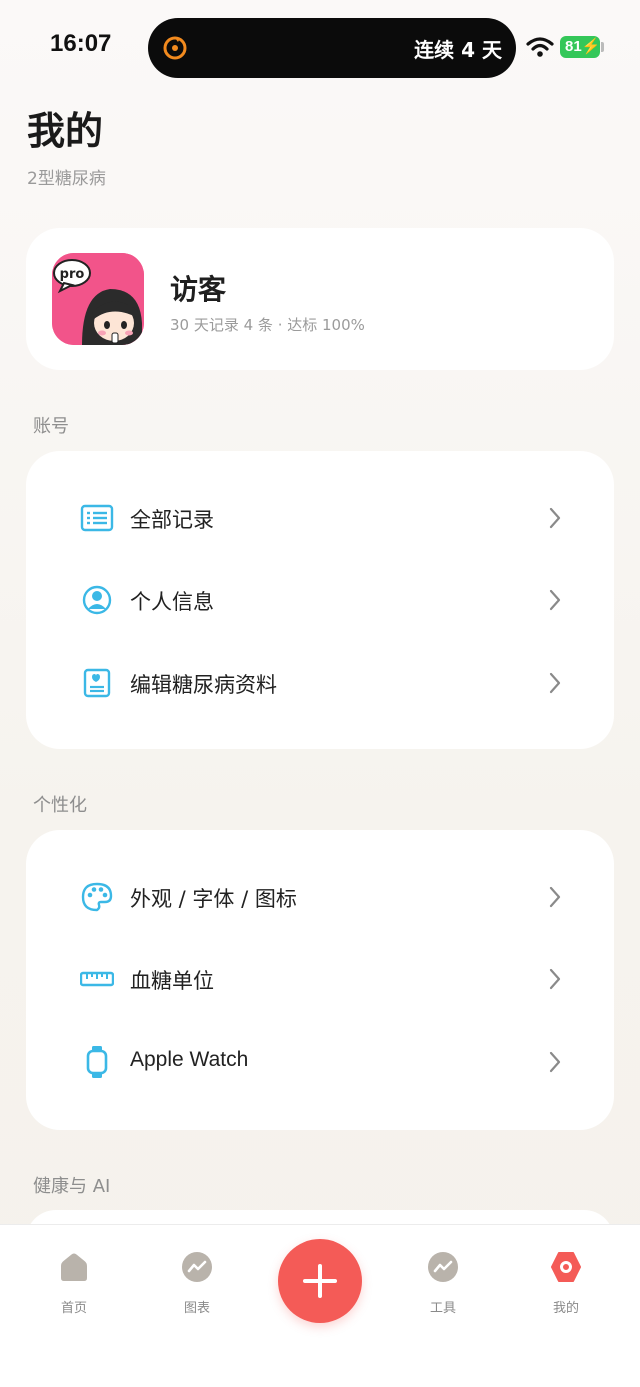  What do you see at coordinates (566, 1267) in the screenshot?
I see `profile-tab-icon` at bounding box center [566, 1267].